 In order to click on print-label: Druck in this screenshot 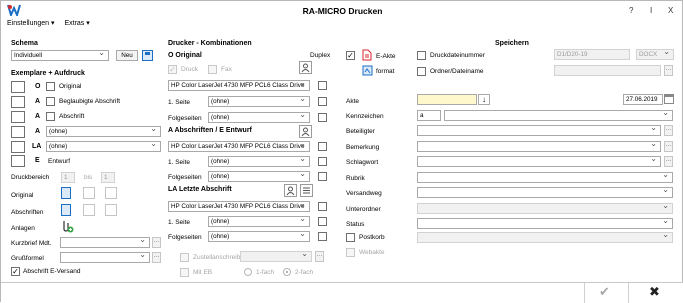, I will do `click(189, 69)`.